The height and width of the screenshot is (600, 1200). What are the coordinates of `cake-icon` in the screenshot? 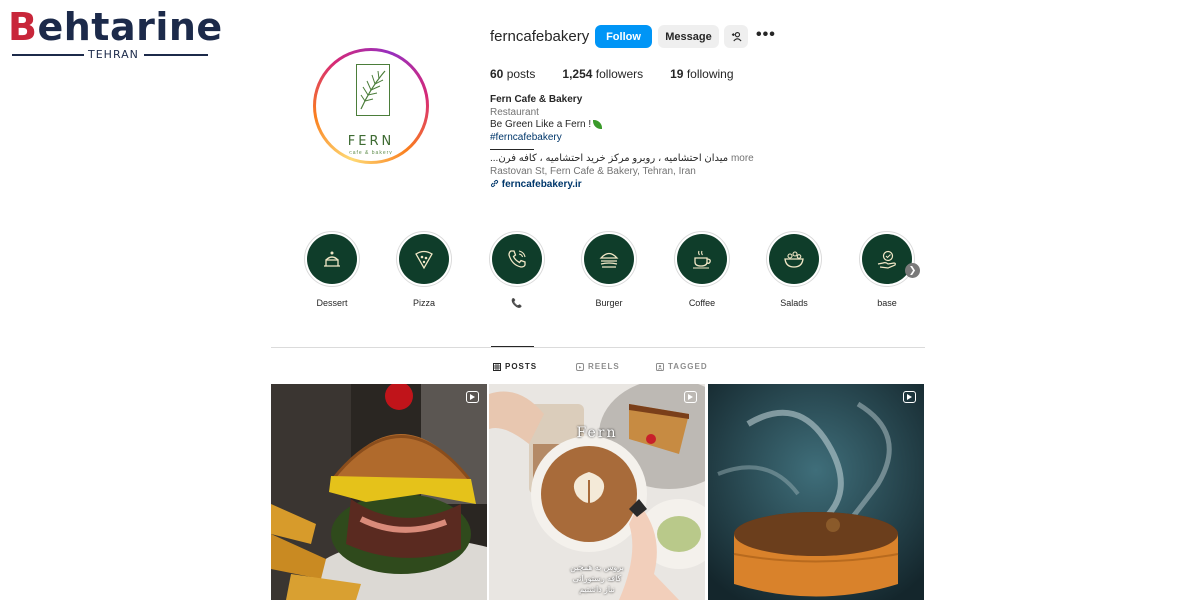 It's located at (332, 259).